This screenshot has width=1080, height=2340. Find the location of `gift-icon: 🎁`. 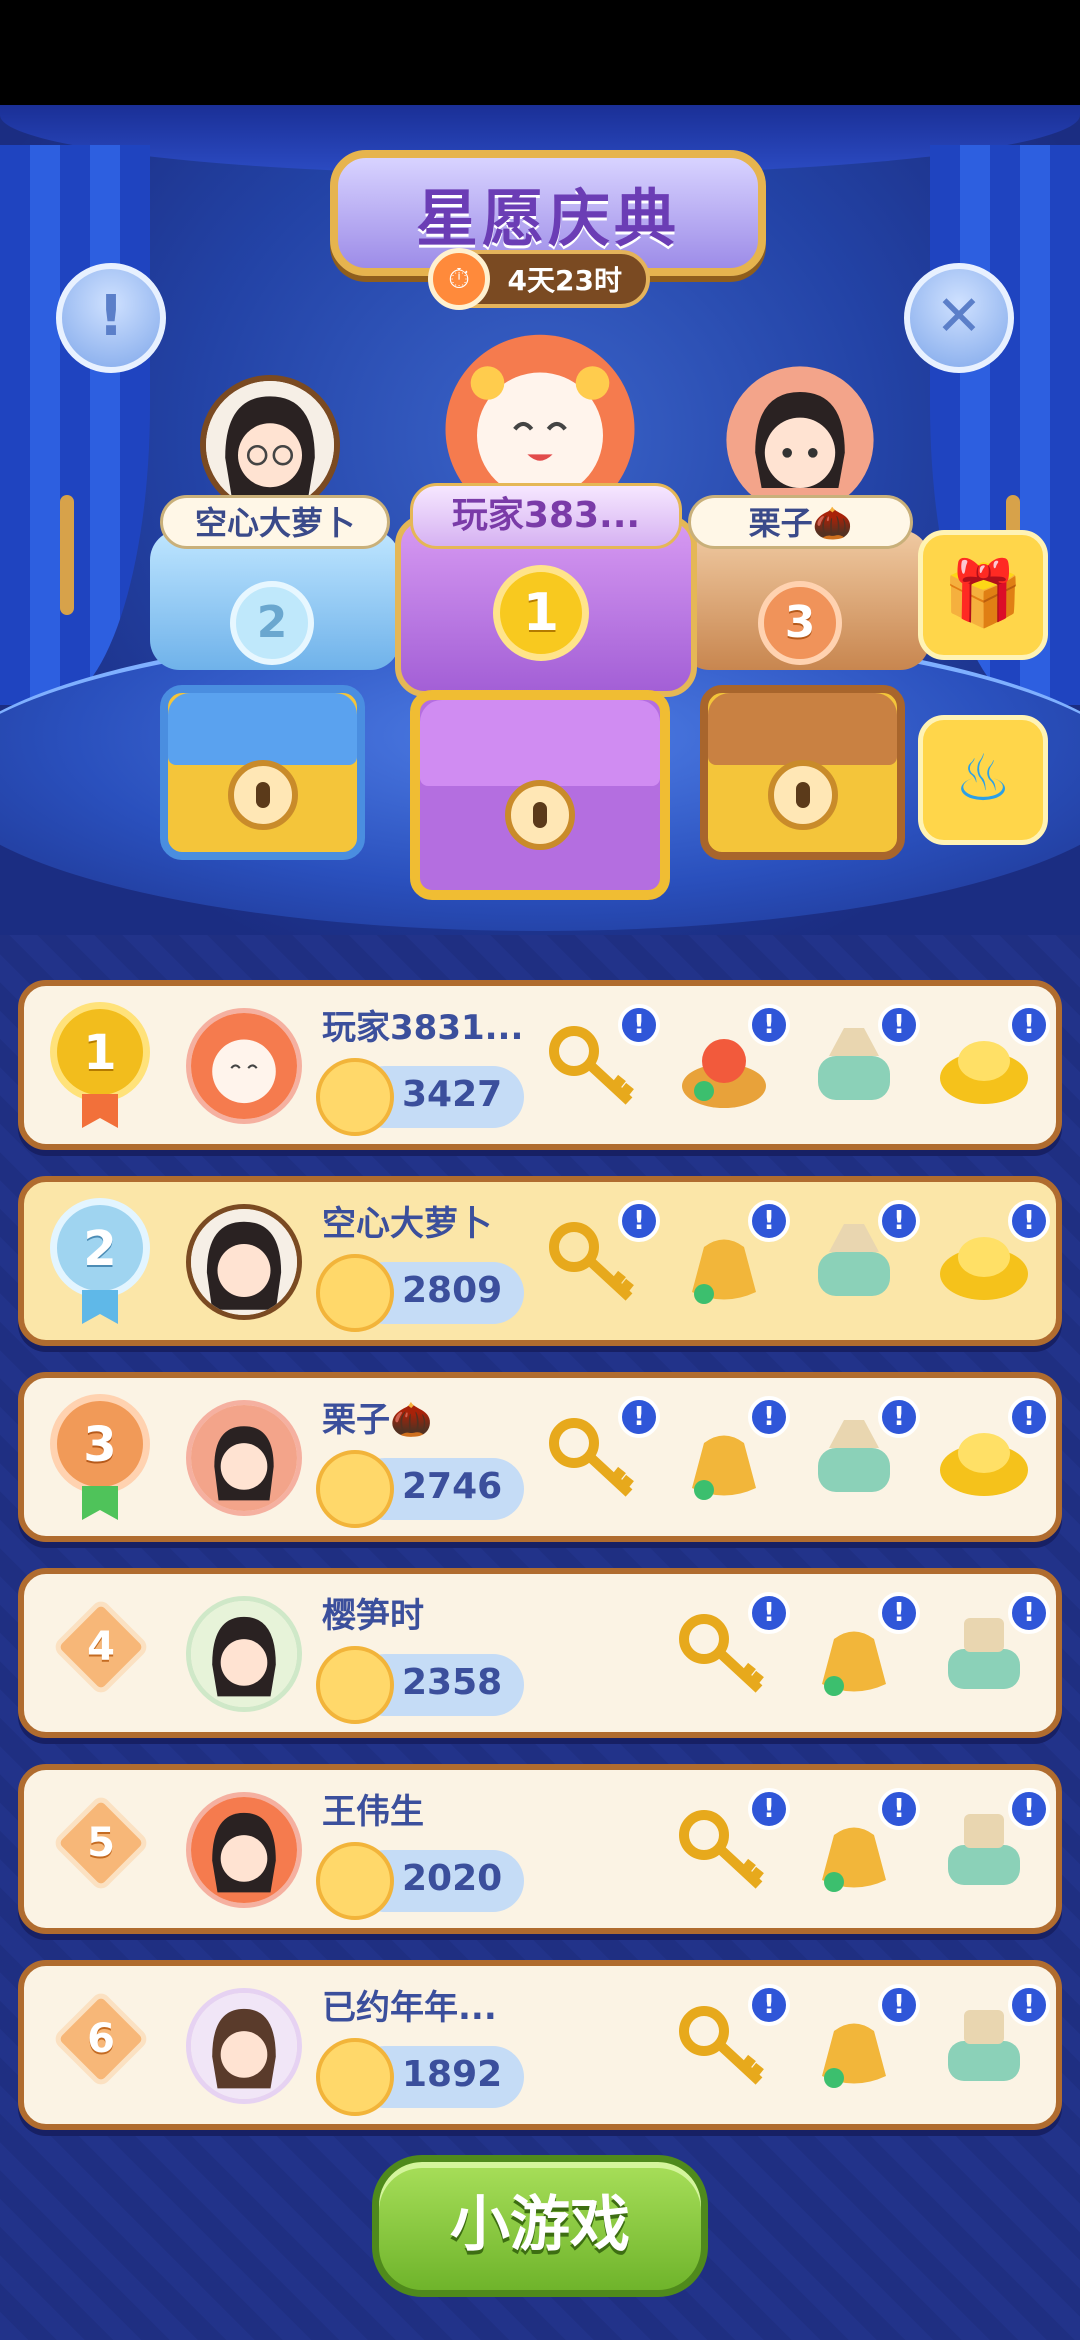

gift-icon: 🎁 is located at coordinates (983, 594).